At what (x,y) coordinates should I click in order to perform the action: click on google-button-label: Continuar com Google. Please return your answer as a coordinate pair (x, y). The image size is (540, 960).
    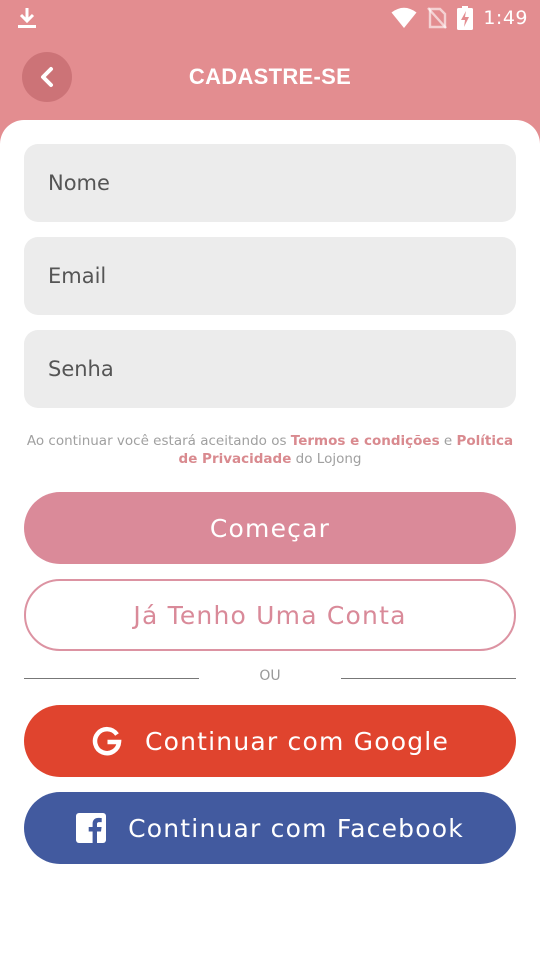
    Looking at the image, I should click on (297, 741).